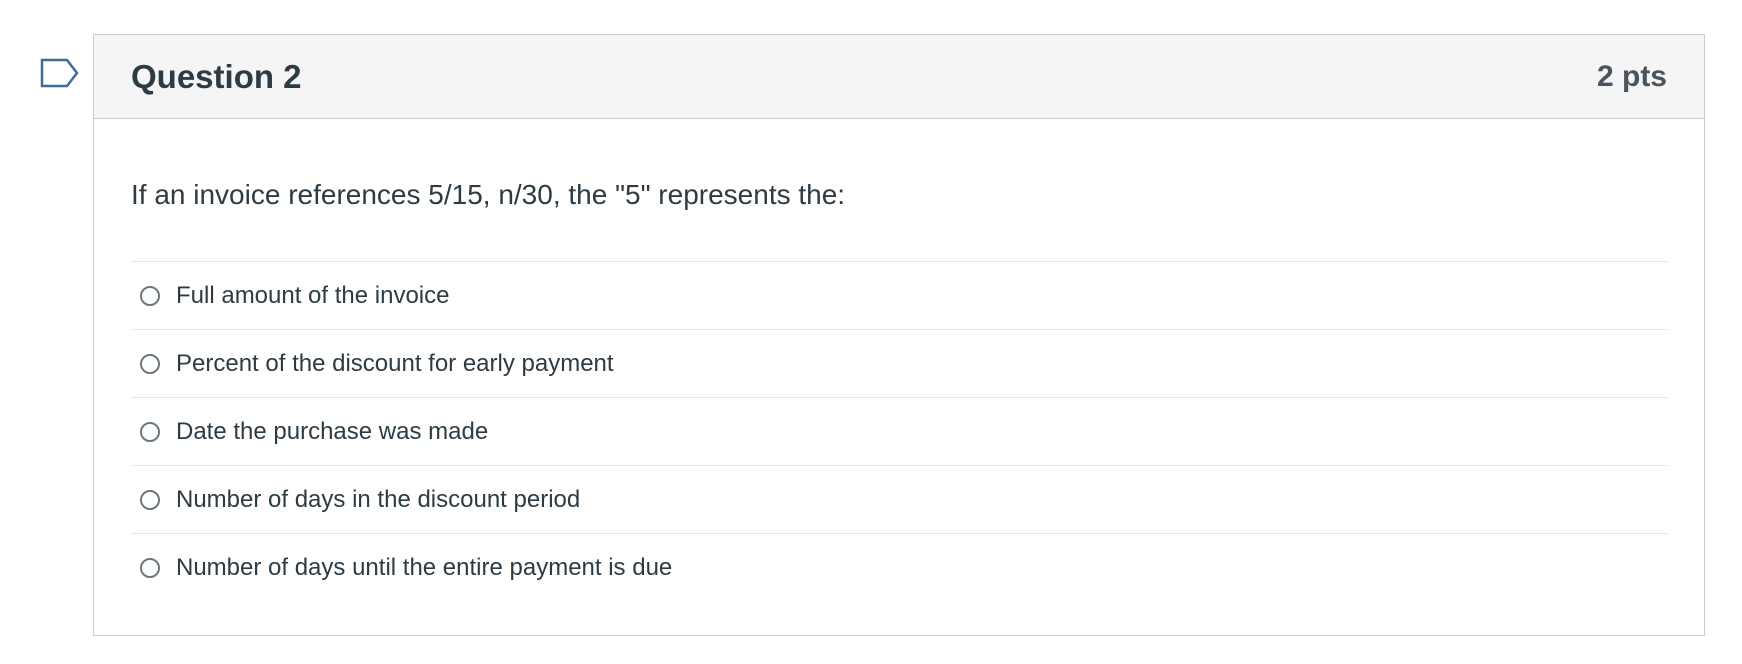 This screenshot has height=664, width=1742. What do you see at coordinates (332, 432) in the screenshot?
I see `answer-label: Date the purchase was made` at bounding box center [332, 432].